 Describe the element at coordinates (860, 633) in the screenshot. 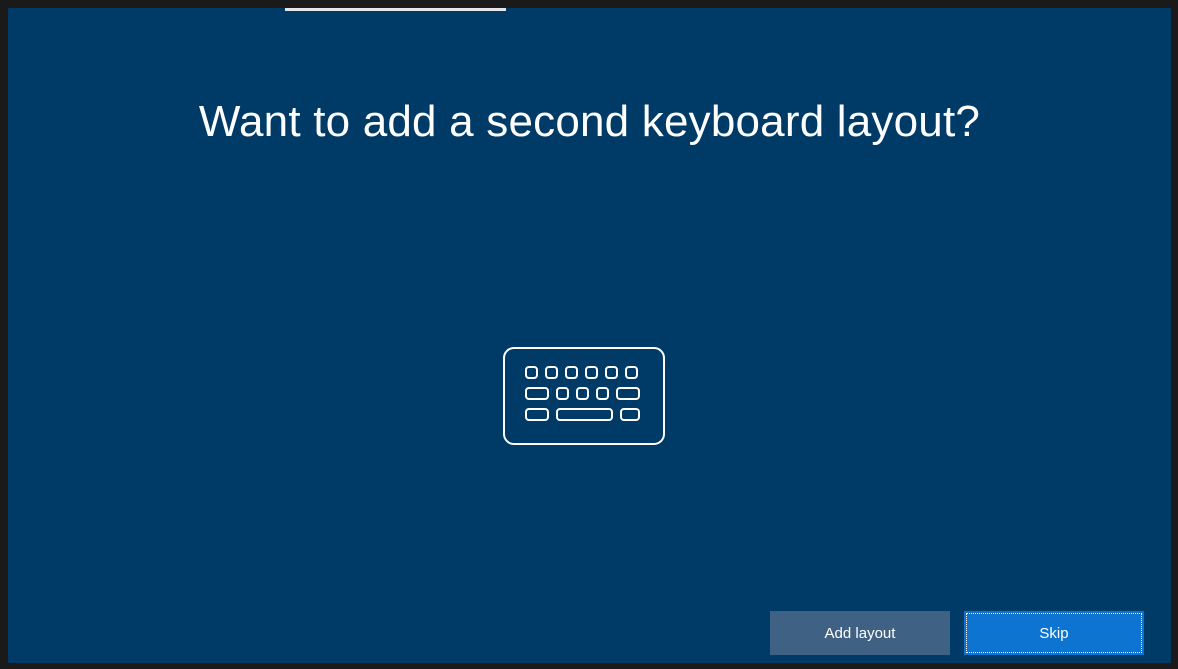

I see `add-layout-button: Add layout` at that location.